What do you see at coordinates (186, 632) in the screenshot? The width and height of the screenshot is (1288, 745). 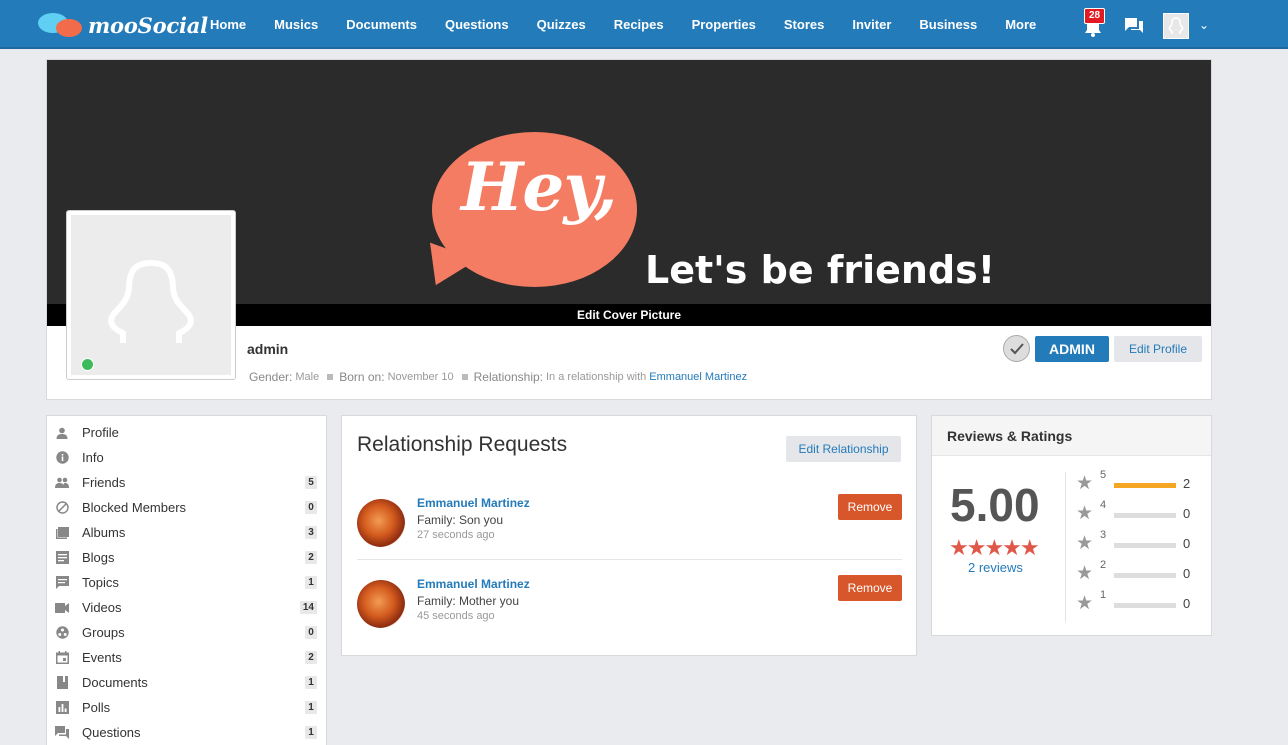 I see `sidebar-item-groups: Groups 0` at bounding box center [186, 632].